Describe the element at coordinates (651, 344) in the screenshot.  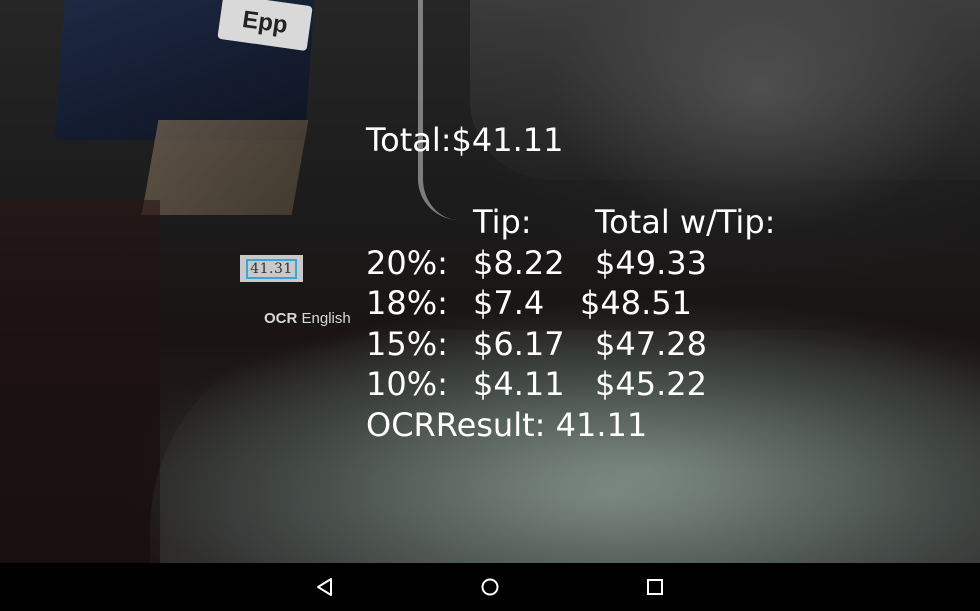
I see `tip-row-total: $47.28` at that location.